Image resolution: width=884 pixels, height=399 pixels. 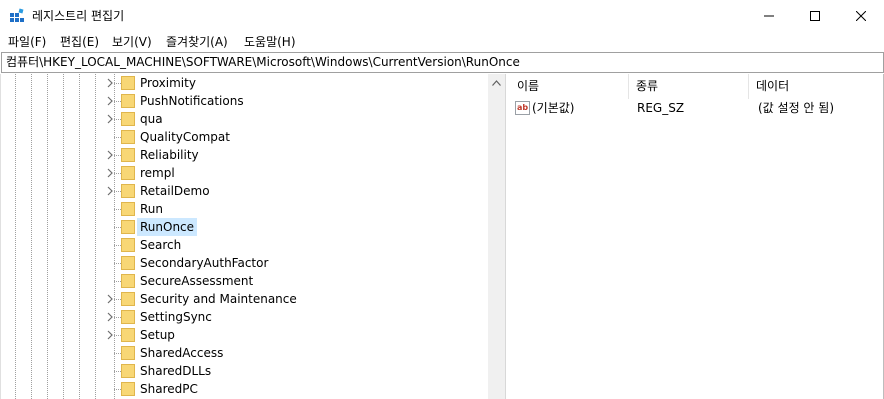 I want to click on tree-scrollbar, so click(x=496, y=236).